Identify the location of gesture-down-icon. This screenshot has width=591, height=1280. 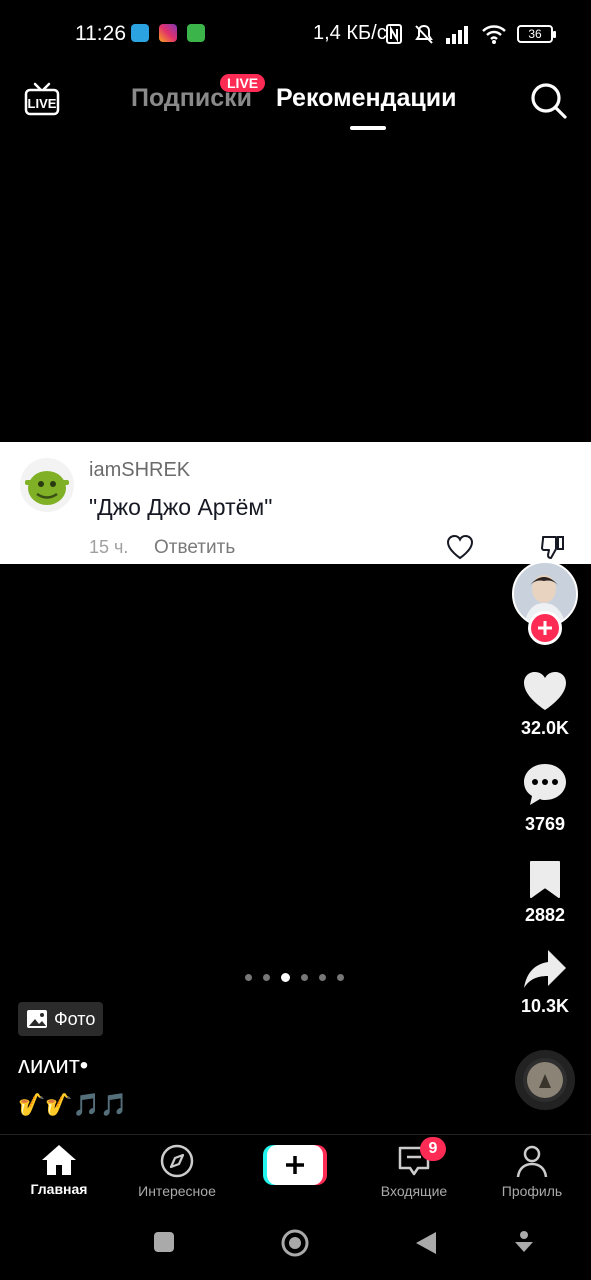
(524, 1243).